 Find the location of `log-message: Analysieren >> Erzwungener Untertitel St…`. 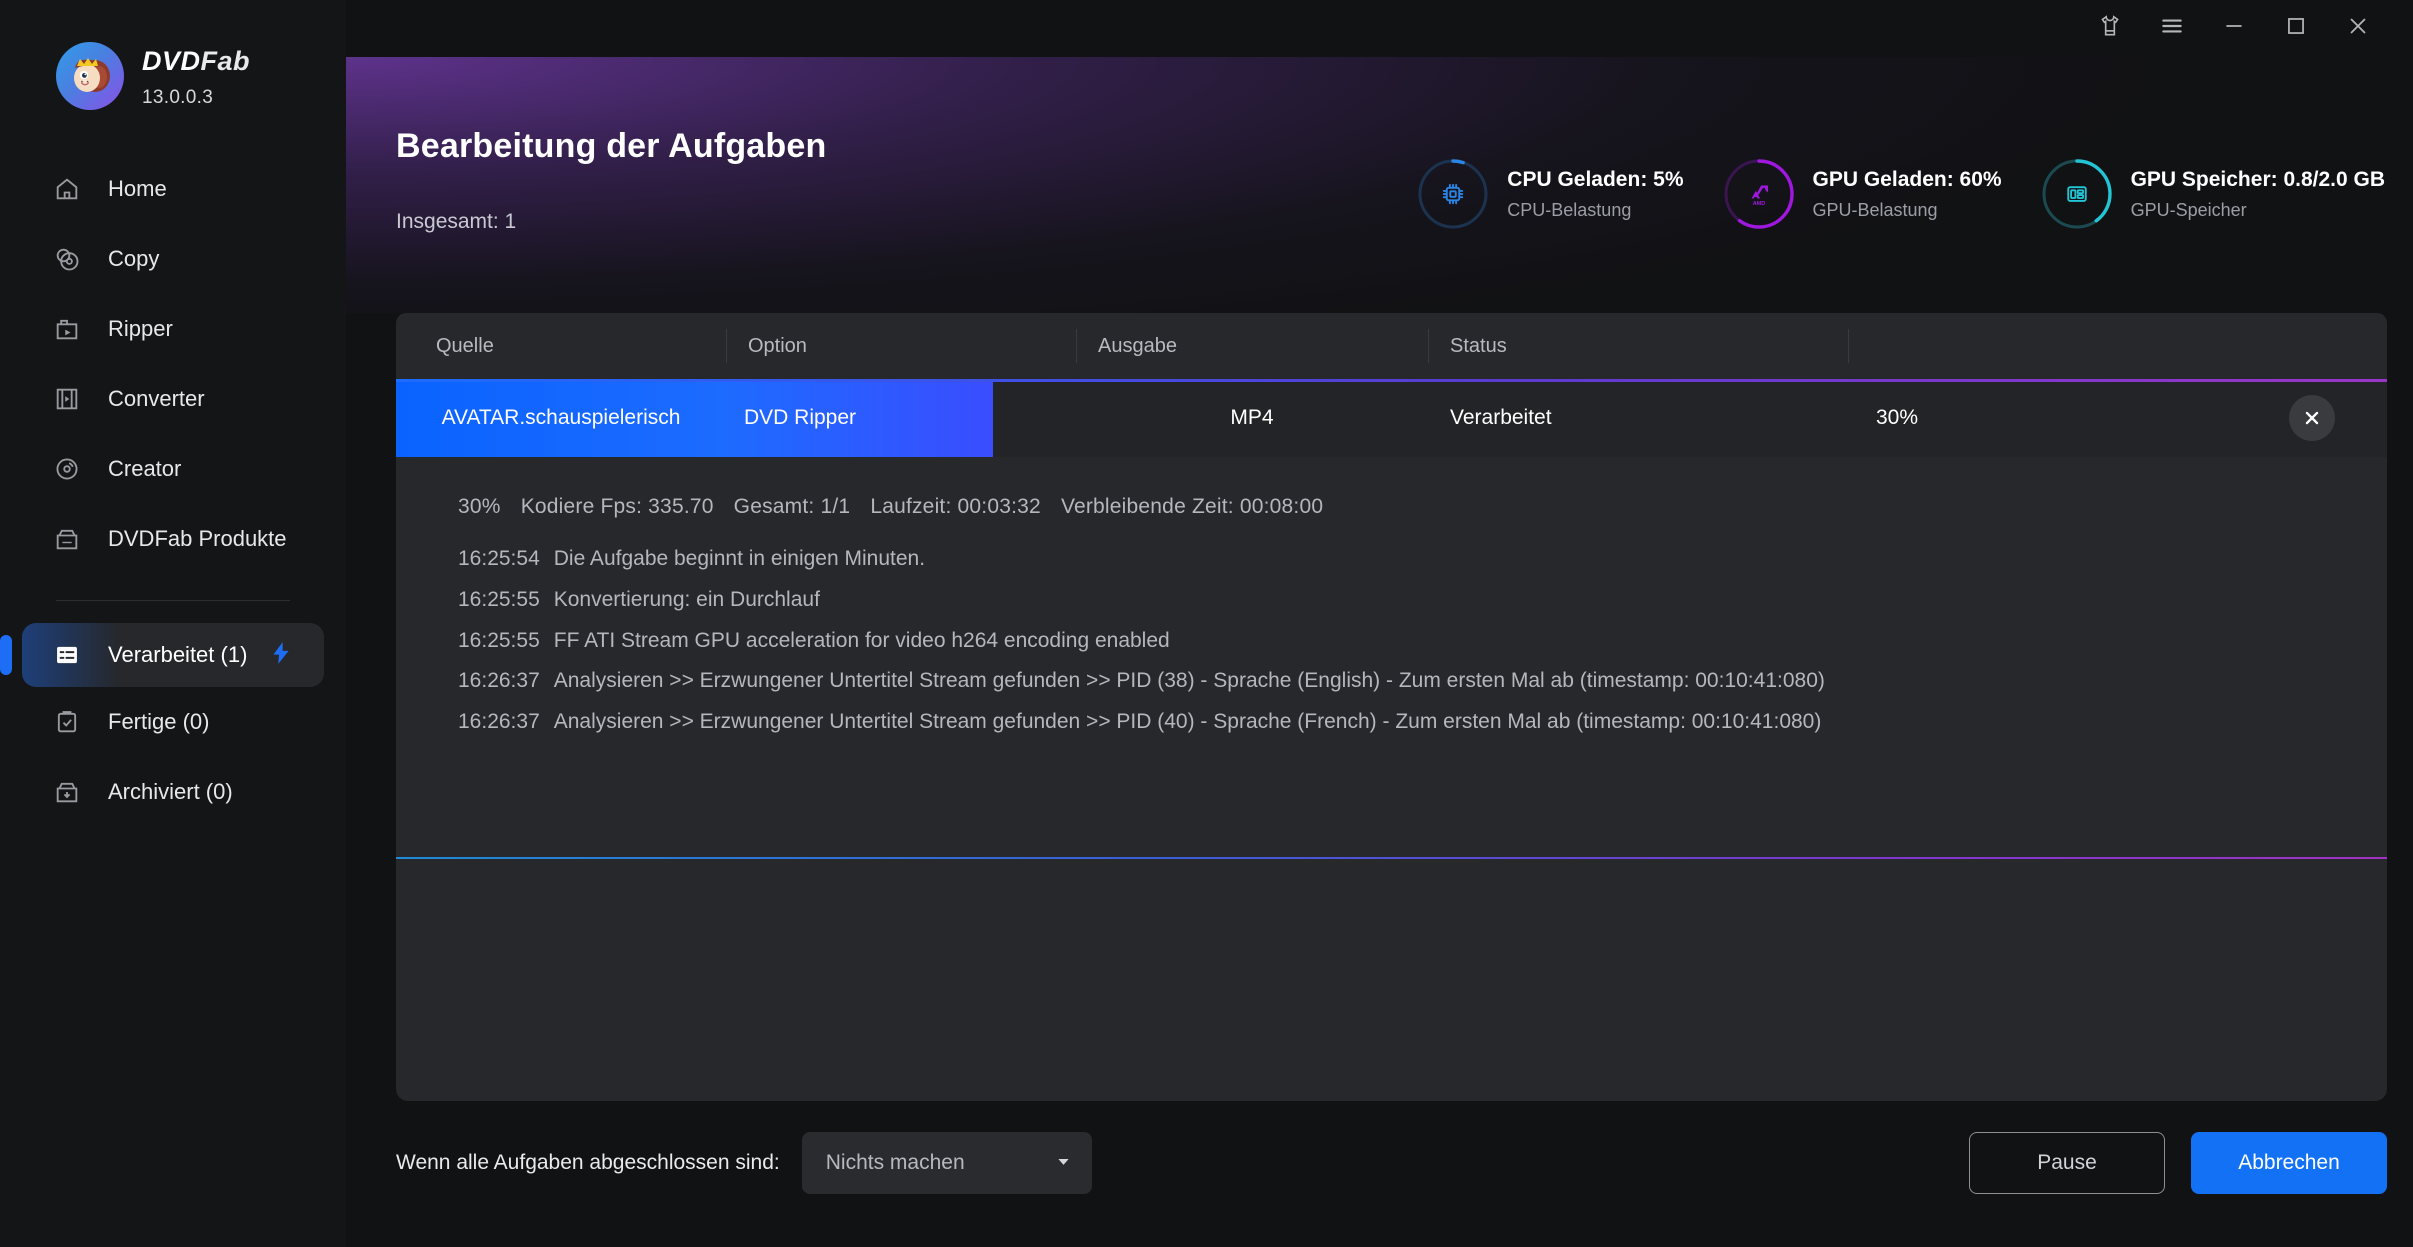

log-message: Analysieren >> Erzwungener Untertitel St… is located at coordinates (1189, 681).